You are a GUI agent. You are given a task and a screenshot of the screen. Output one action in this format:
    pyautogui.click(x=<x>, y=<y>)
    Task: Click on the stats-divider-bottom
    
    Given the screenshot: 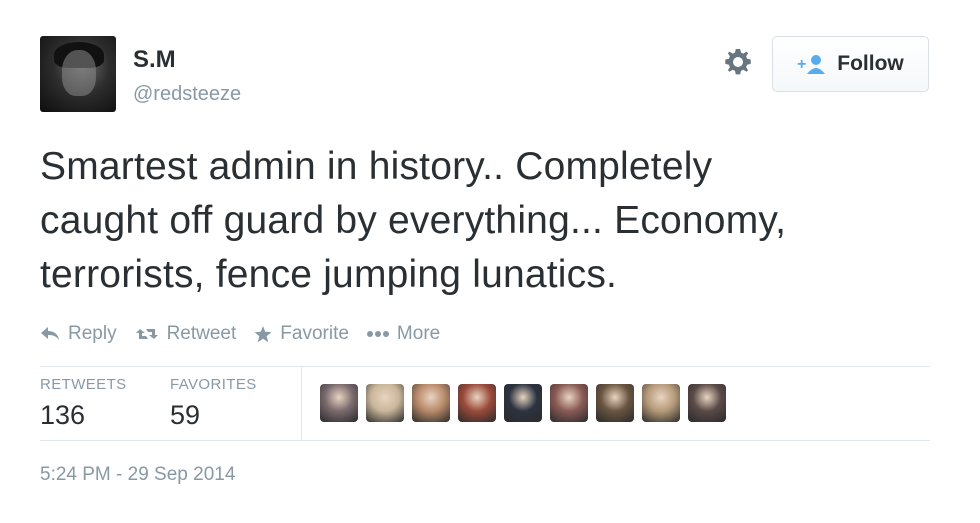 What is the action you would take?
    pyautogui.click(x=485, y=440)
    